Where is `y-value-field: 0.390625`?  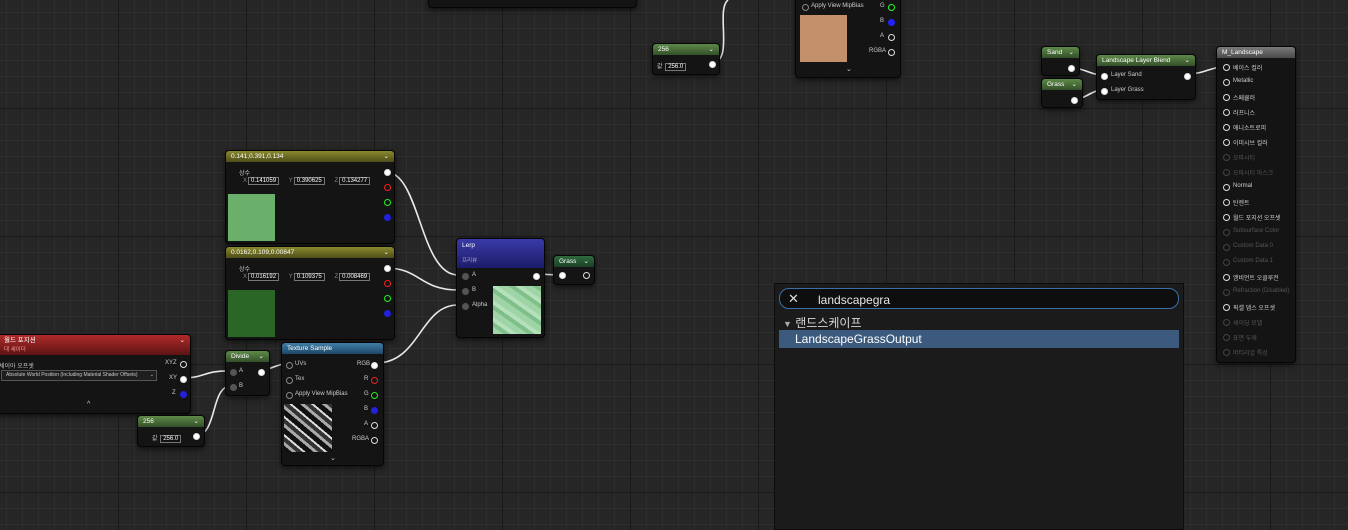
y-value-field: 0.390625 is located at coordinates (309, 181).